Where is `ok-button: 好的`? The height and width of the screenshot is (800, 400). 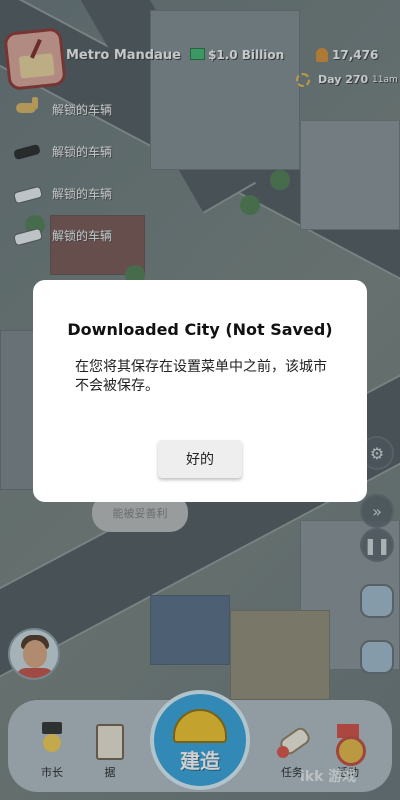 ok-button: 好的 is located at coordinates (200, 459).